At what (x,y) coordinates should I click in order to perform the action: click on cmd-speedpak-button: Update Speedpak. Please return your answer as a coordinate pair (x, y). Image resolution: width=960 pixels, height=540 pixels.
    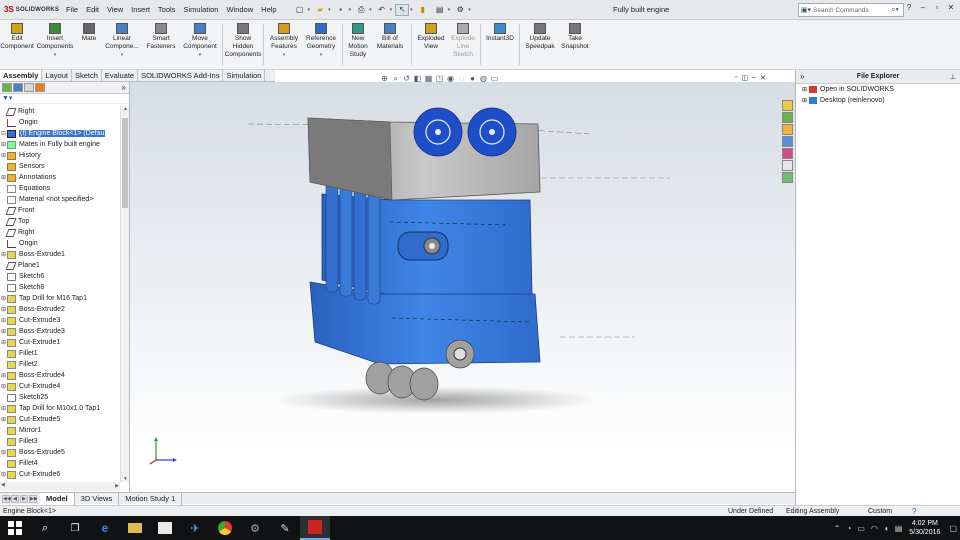
    Looking at the image, I should click on (540, 44).